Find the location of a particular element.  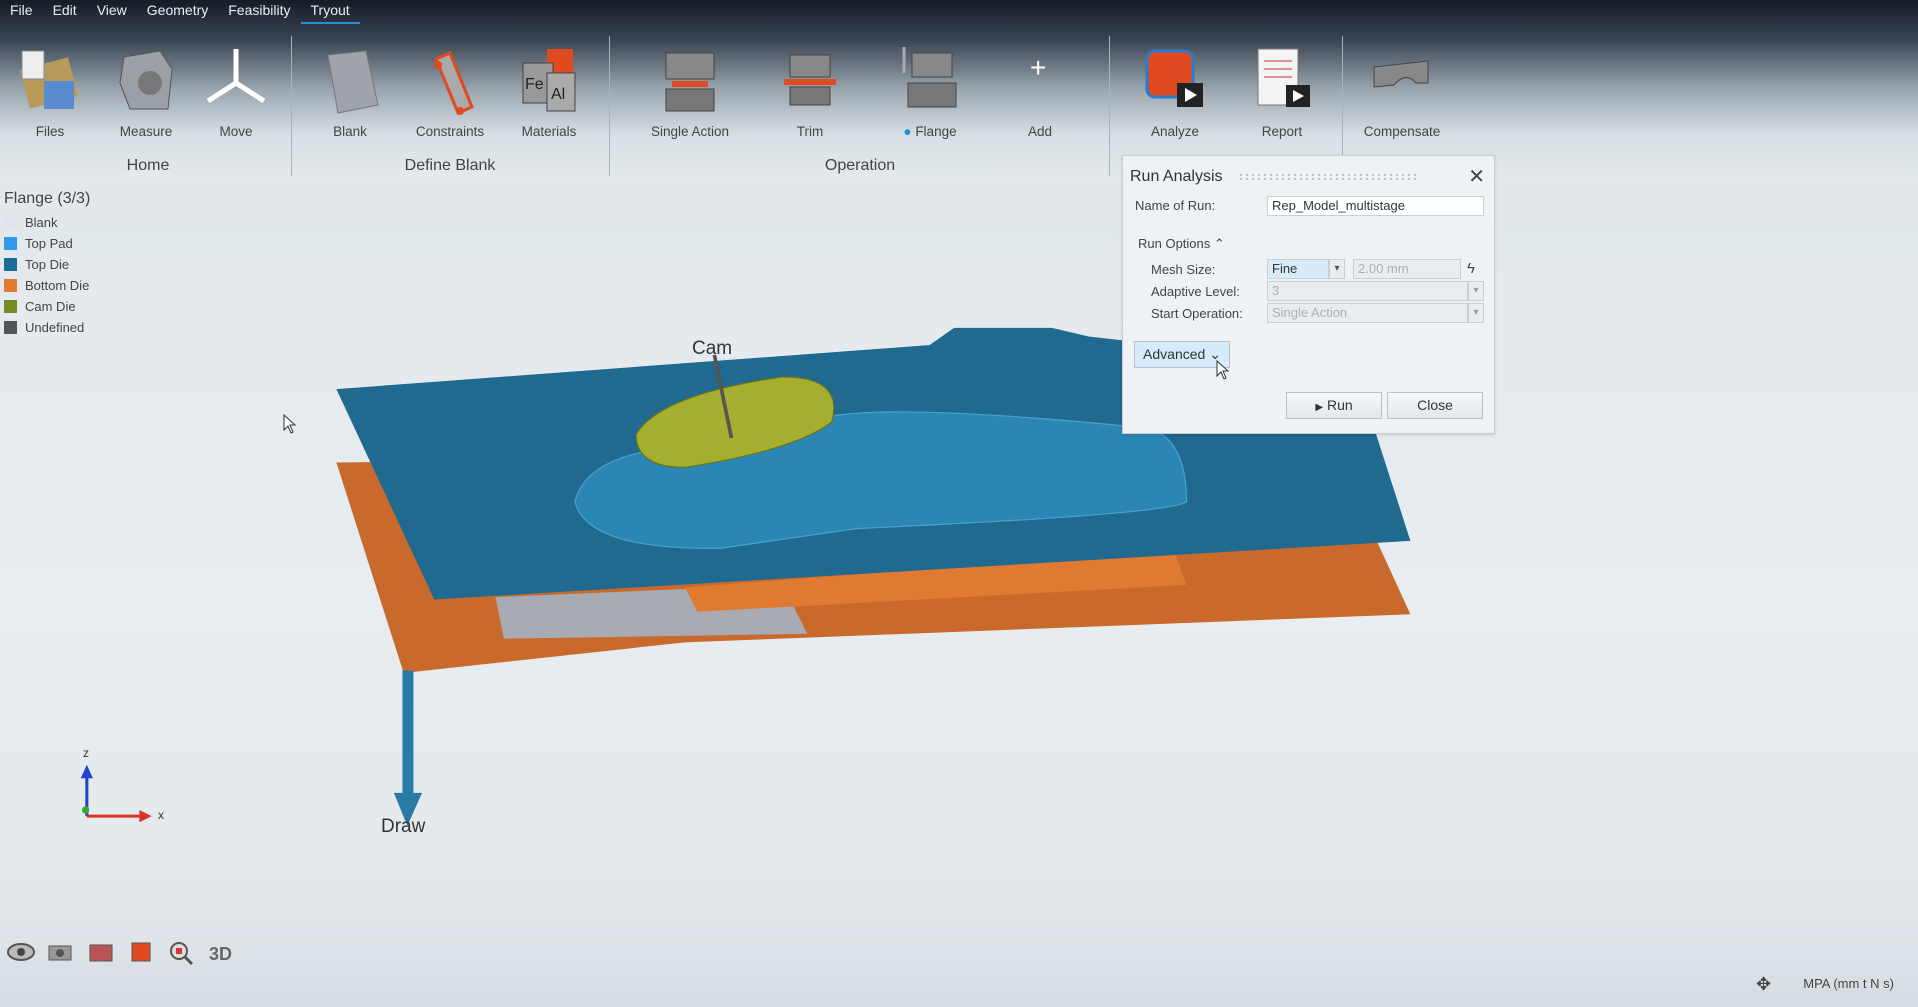

tool-label: Constraints is located at coordinates (450, 131).